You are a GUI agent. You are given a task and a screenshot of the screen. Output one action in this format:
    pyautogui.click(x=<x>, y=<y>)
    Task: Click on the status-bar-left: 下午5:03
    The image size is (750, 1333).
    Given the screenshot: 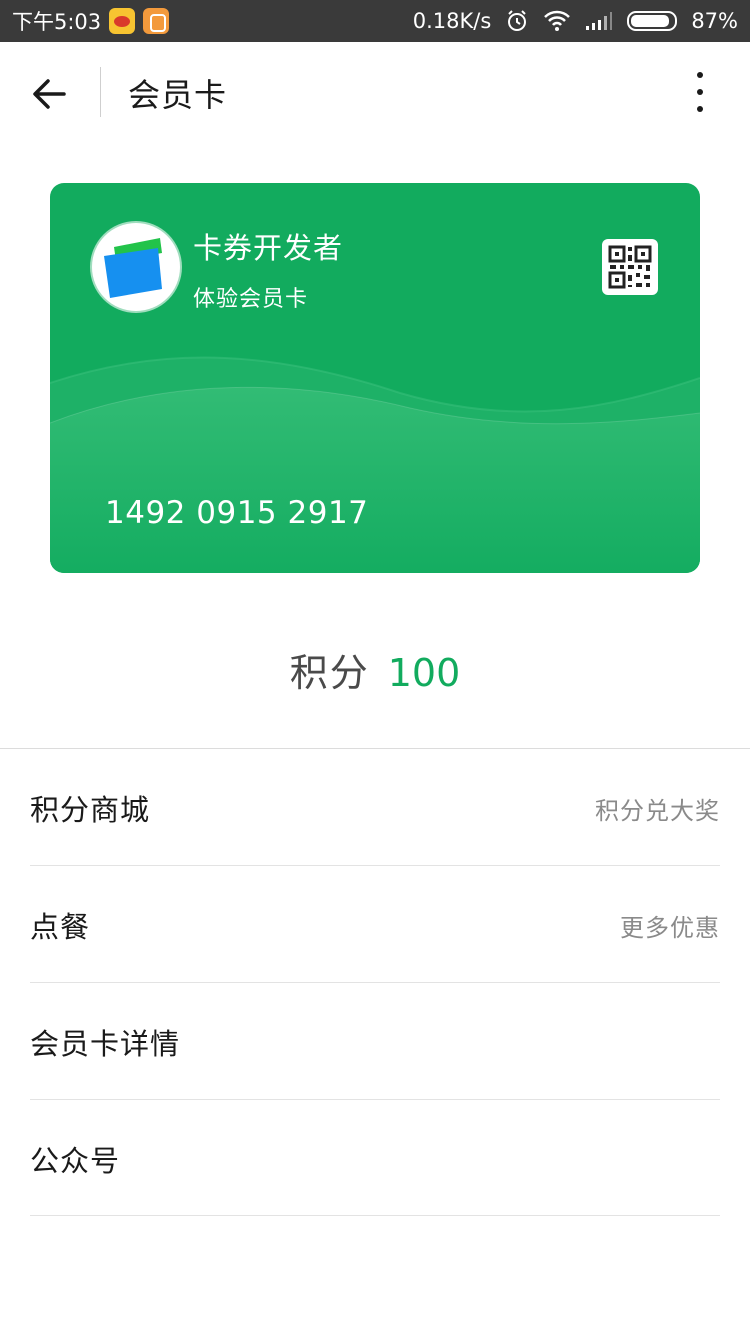 What is the action you would take?
    pyautogui.click(x=91, y=21)
    